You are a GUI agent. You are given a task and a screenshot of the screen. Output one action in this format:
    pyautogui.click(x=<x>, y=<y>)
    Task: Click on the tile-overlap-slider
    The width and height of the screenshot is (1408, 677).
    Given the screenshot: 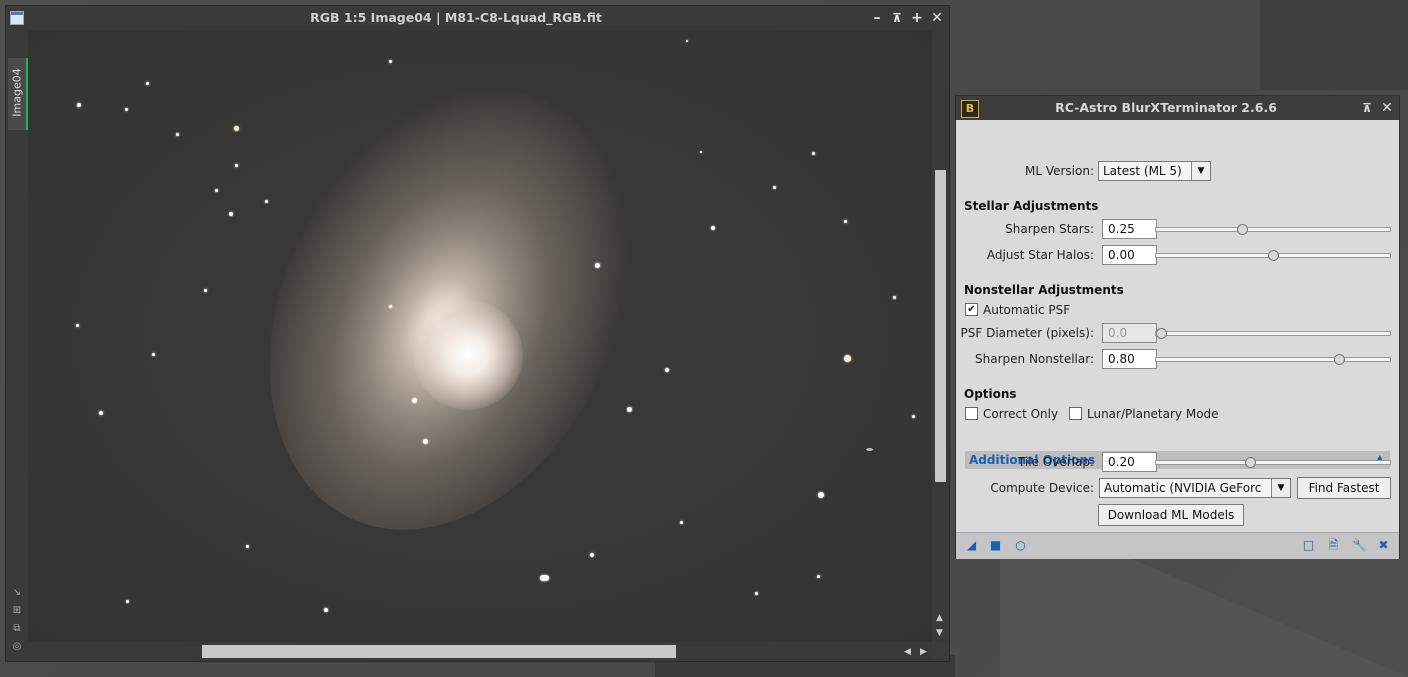 What is the action you would take?
    pyautogui.click(x=1273, y=462)
    